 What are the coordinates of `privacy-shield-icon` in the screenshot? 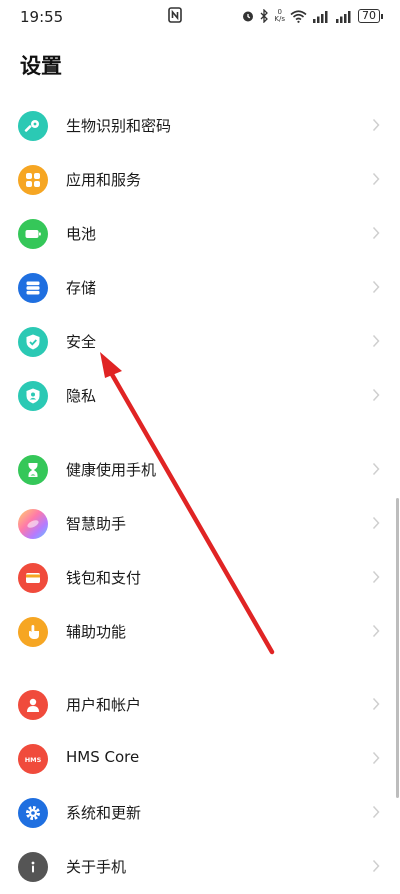 It's located at (33, 396).